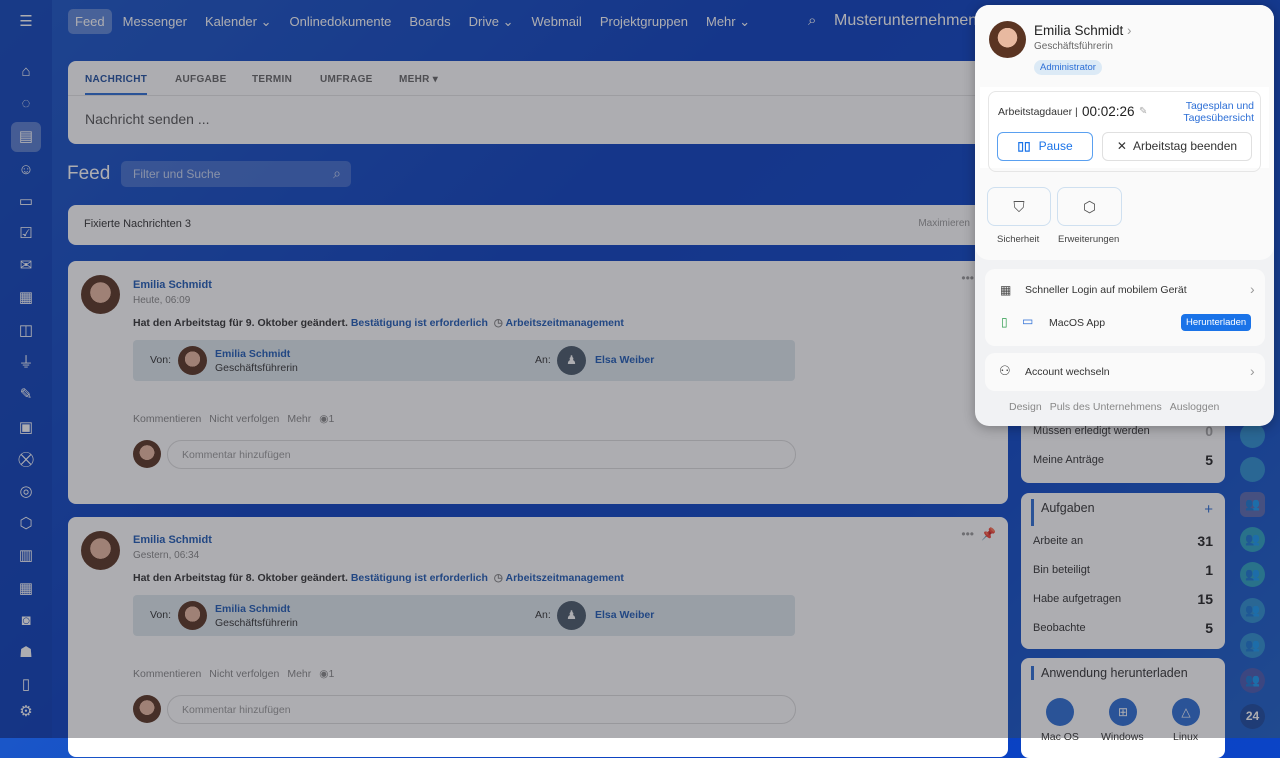  I want to click on pause-button: ▯▯ Pause, so click(1045, 146).